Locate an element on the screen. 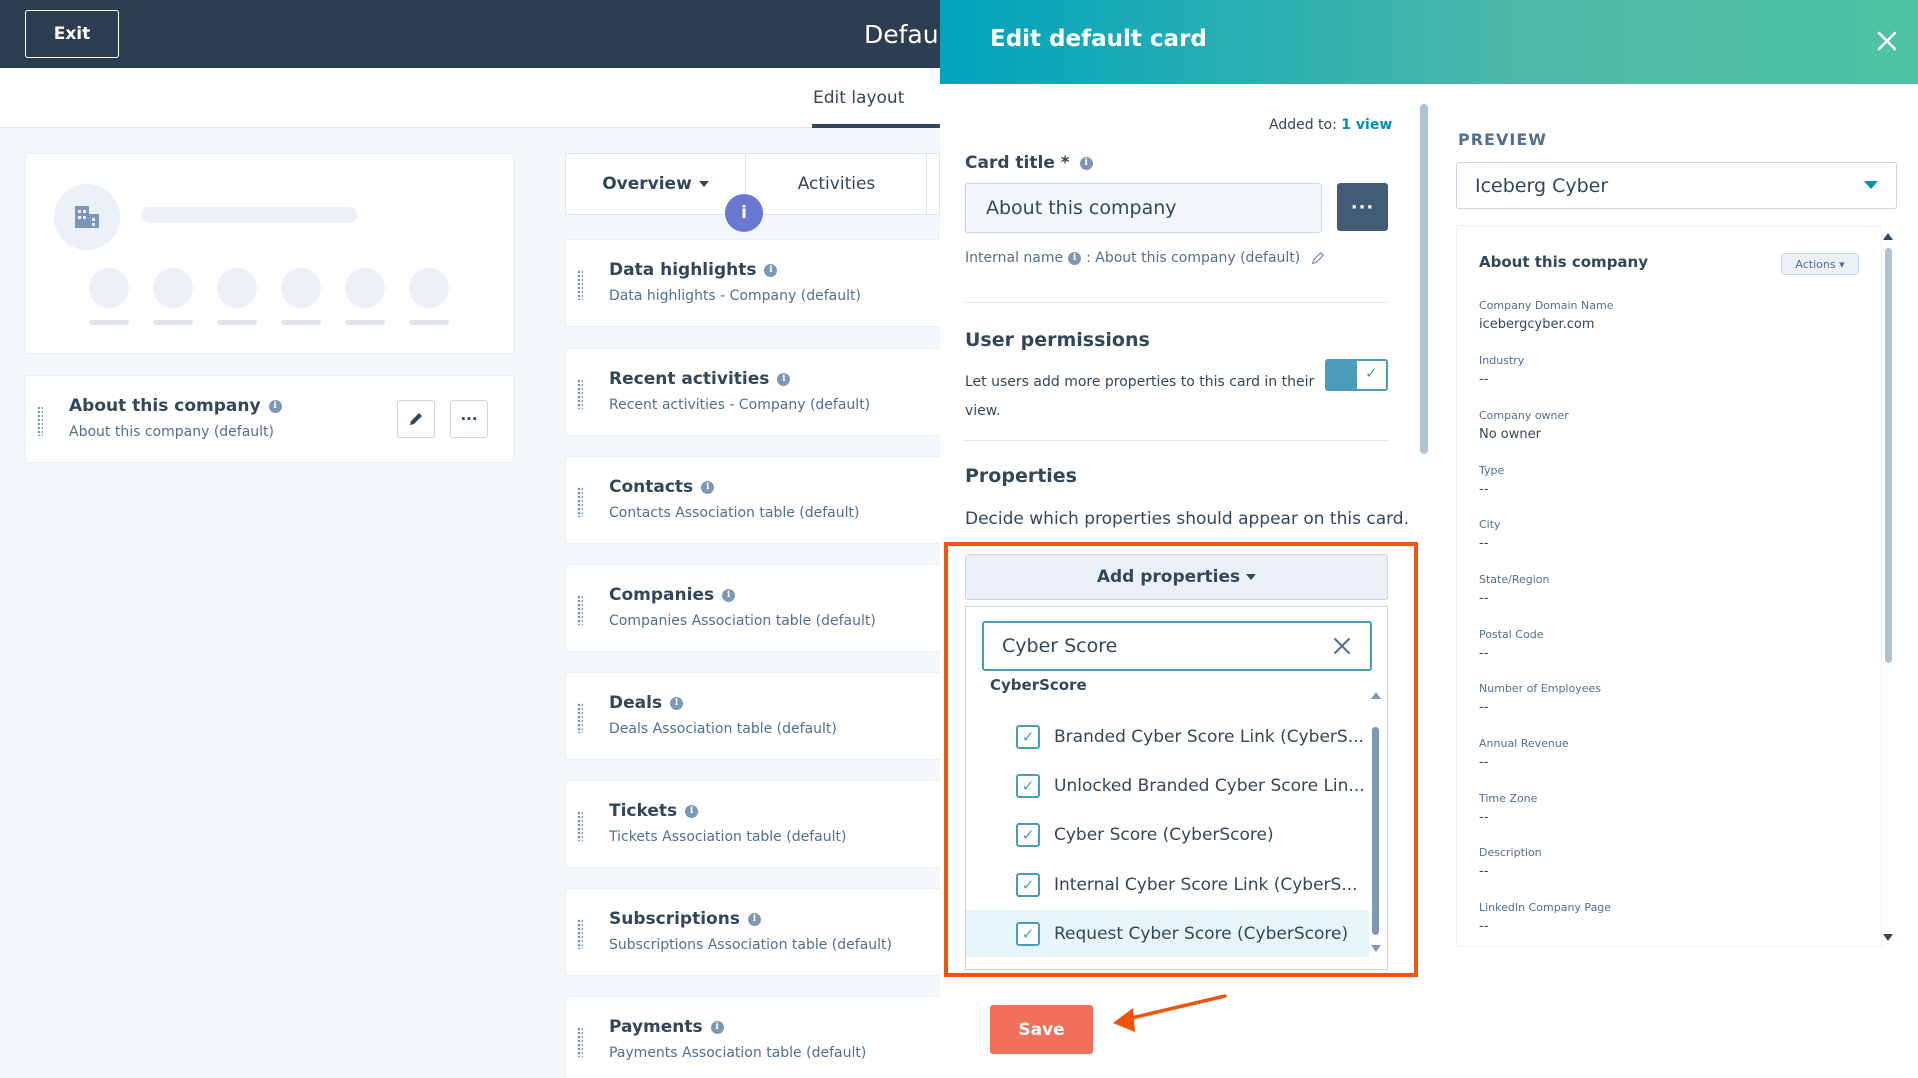 This screenshot has width=1918, height=1078. caret-down-icon is located at coordinates (703, 184).